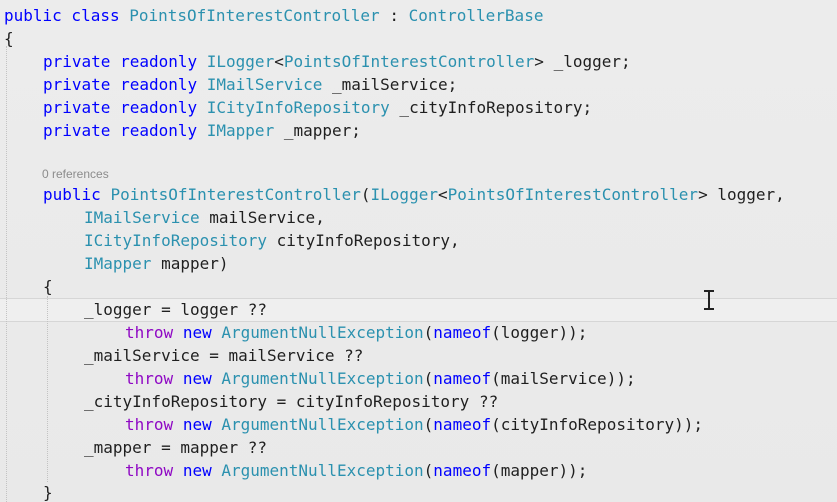 This screenshot has width=837, height=502. What do you see at coordinates (190, 263) in the screenshot?
I see `code-token: mapper)` at bounding box center [190, 263].